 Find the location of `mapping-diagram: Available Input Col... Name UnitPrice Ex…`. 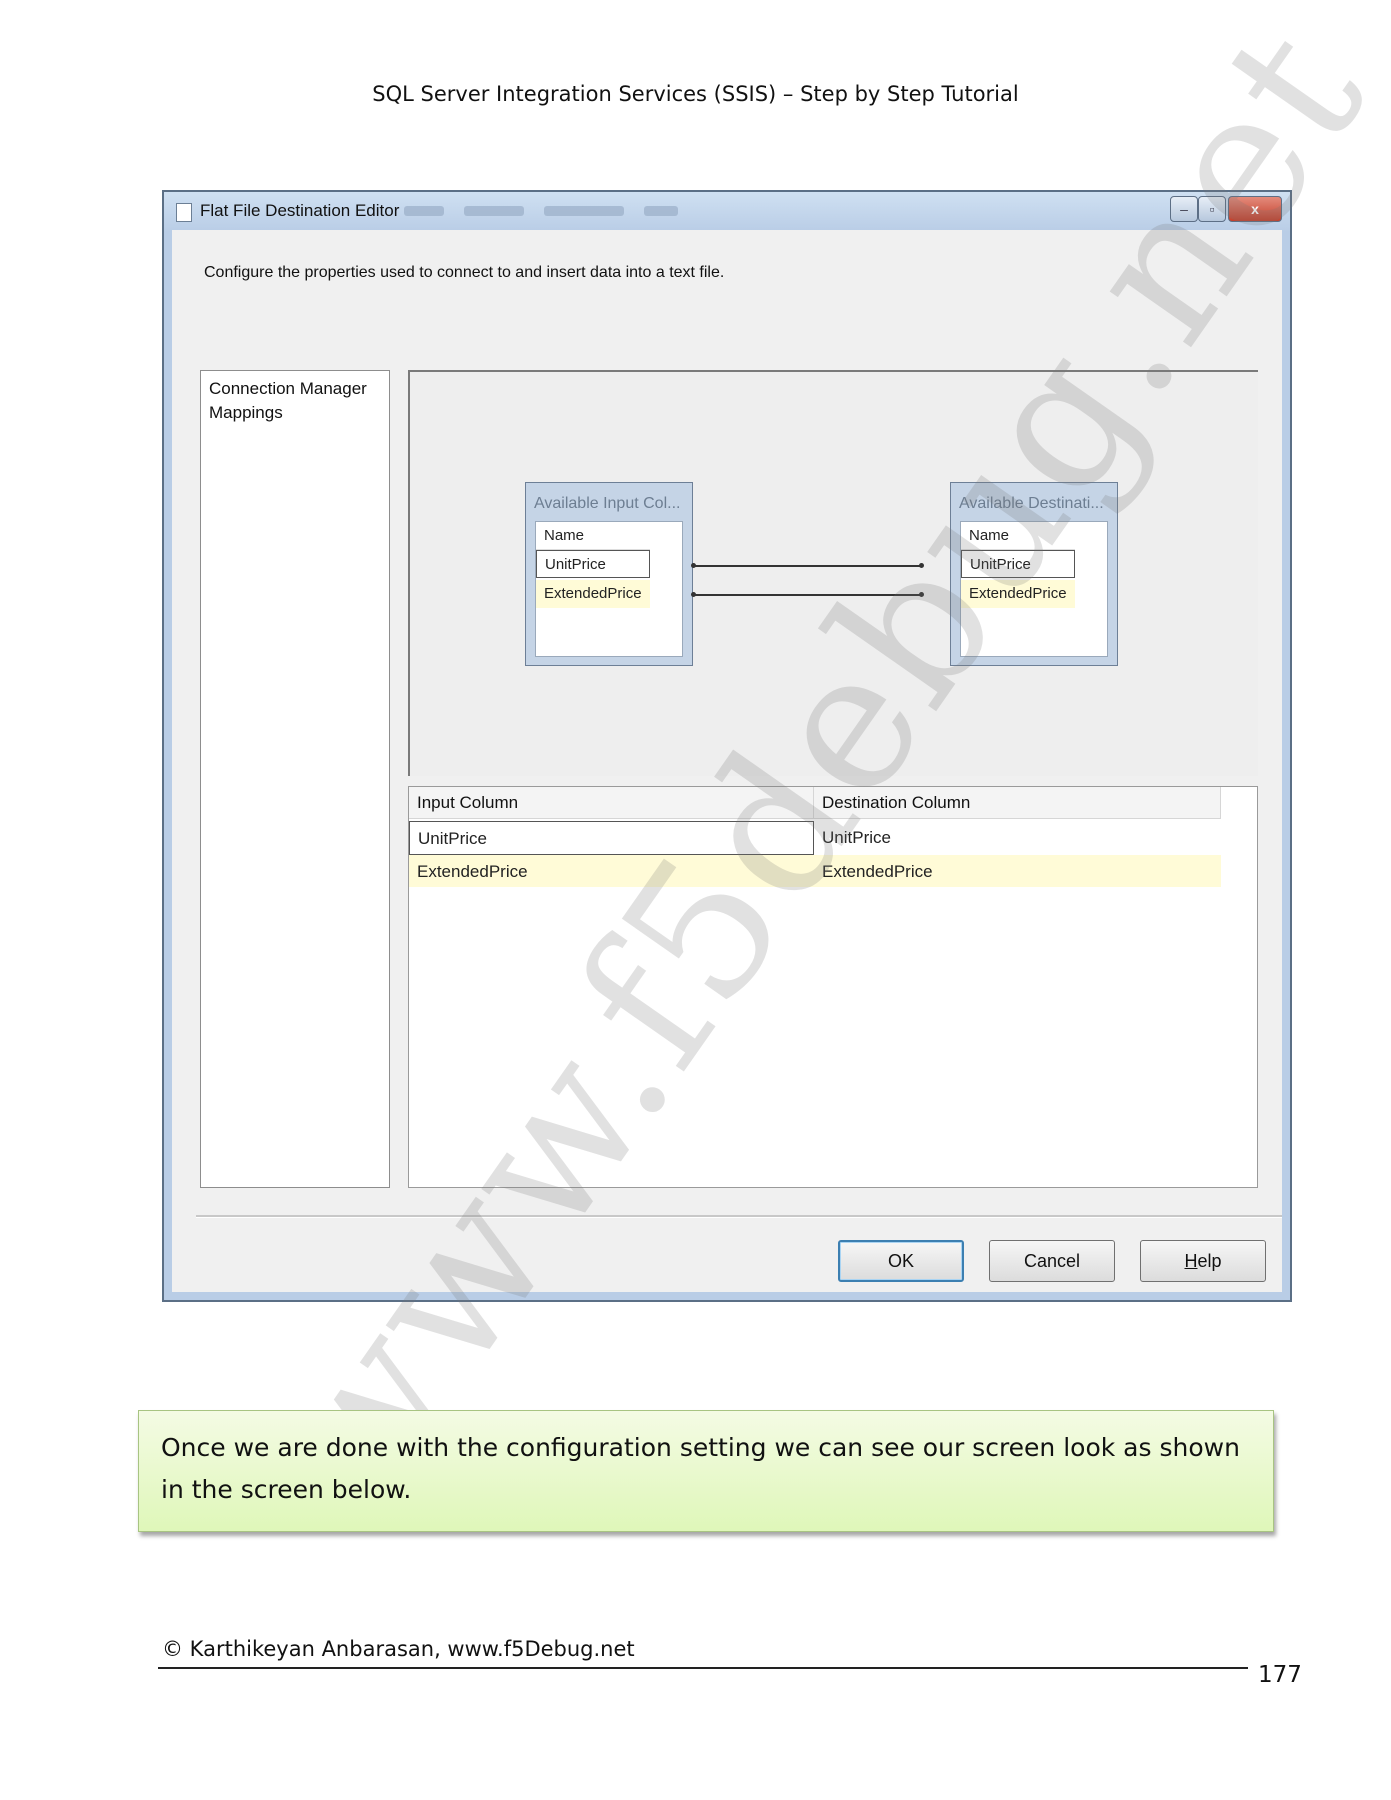

mapping-diagram: Available Input Col... Name UnitPrice Ex… is located at coordinates (833, 573).